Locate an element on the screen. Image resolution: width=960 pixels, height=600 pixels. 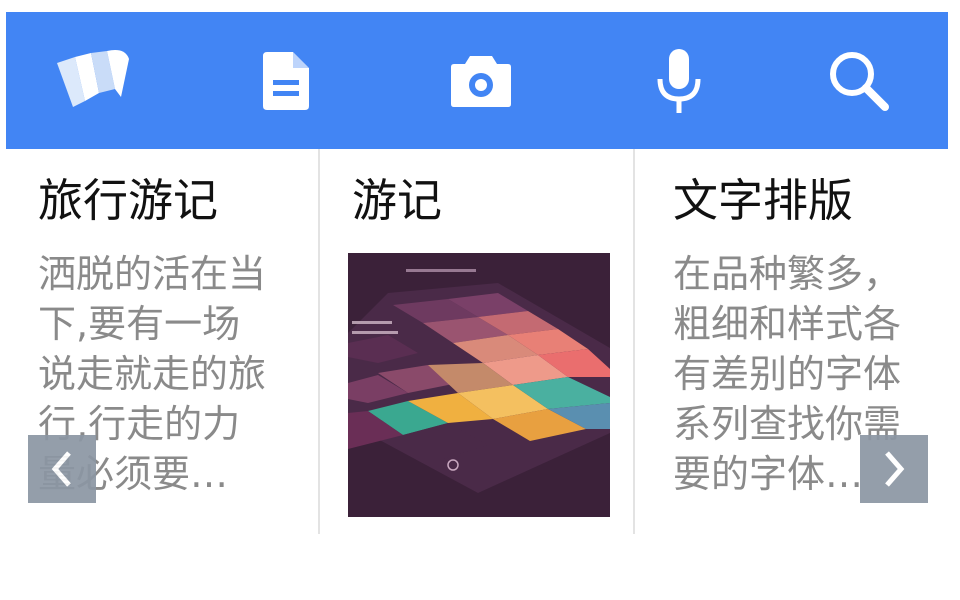
wiz-logo-icon is located at coordinates (93, 78).